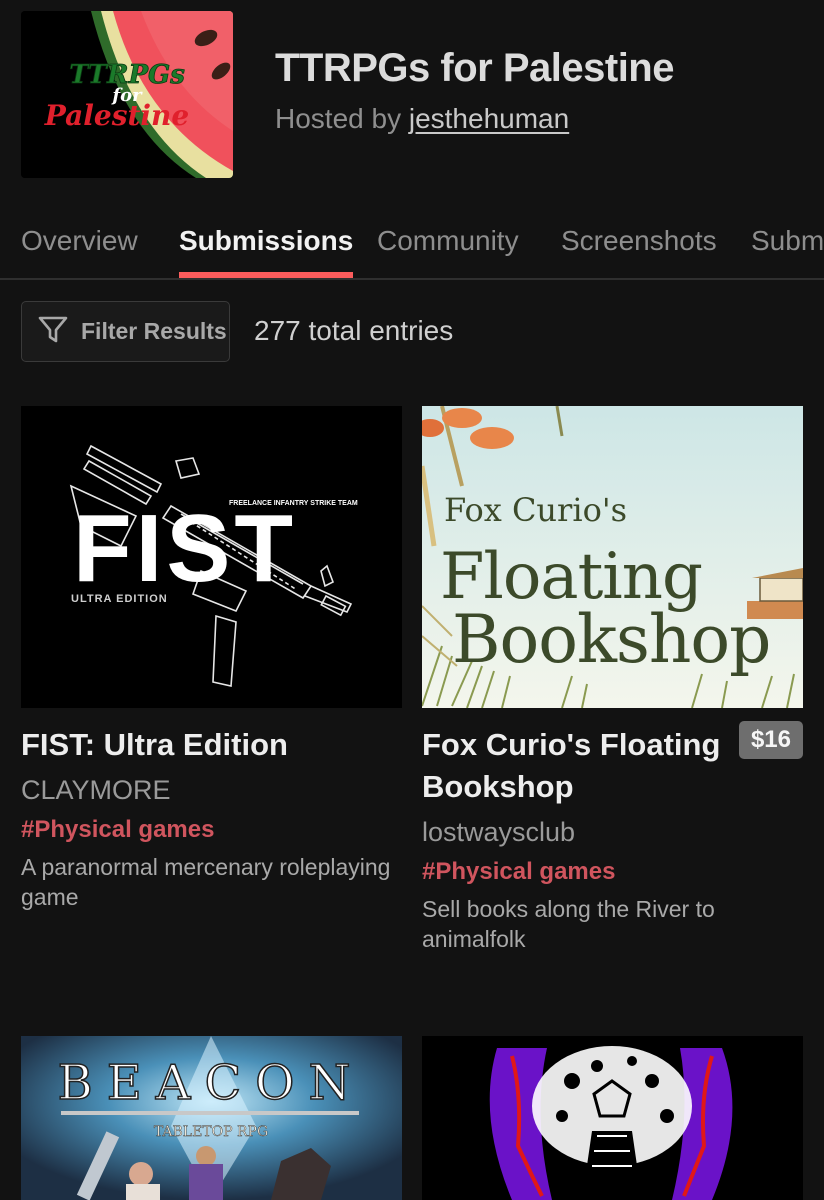  What do you see at coordinates (185, 548) in the screenshot?
I see `fist-cover-title: FIST` at bounding box center [185, 548].